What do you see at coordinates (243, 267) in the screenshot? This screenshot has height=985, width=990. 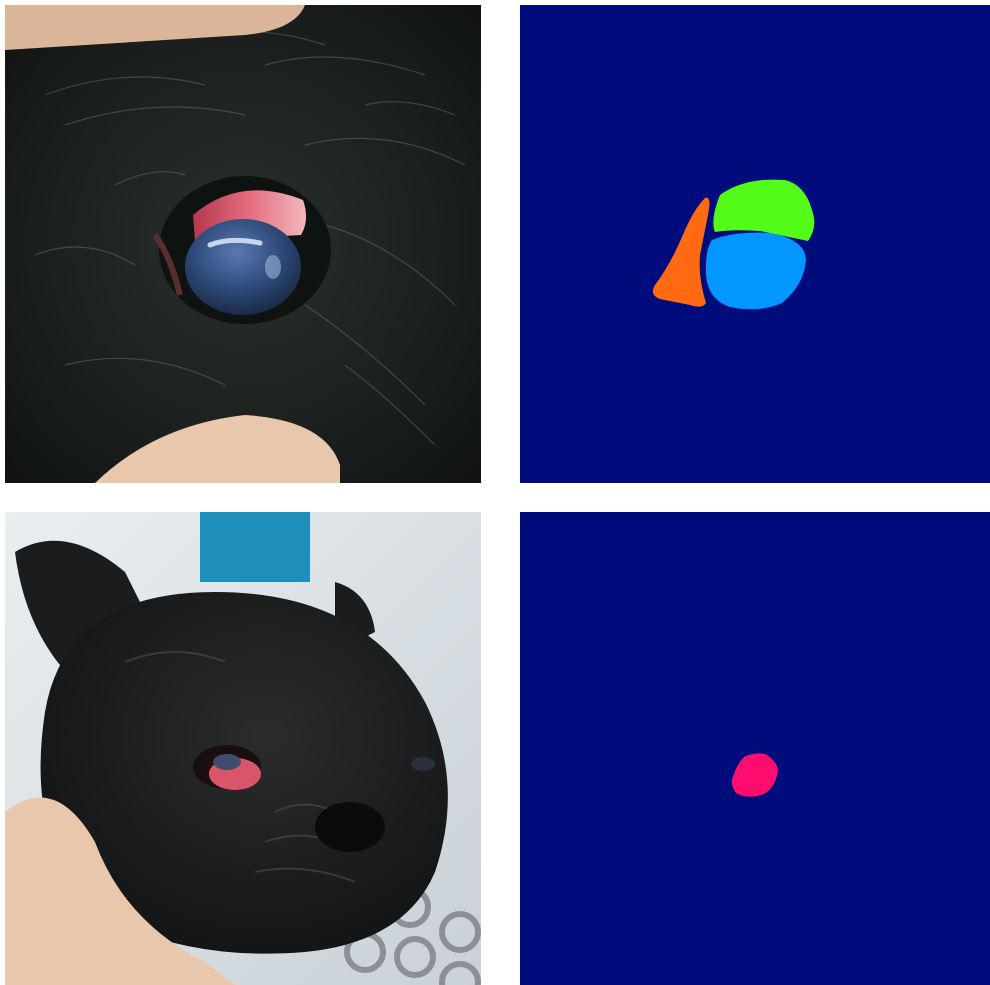 I see `cornea` at bounding box center [243, 267].